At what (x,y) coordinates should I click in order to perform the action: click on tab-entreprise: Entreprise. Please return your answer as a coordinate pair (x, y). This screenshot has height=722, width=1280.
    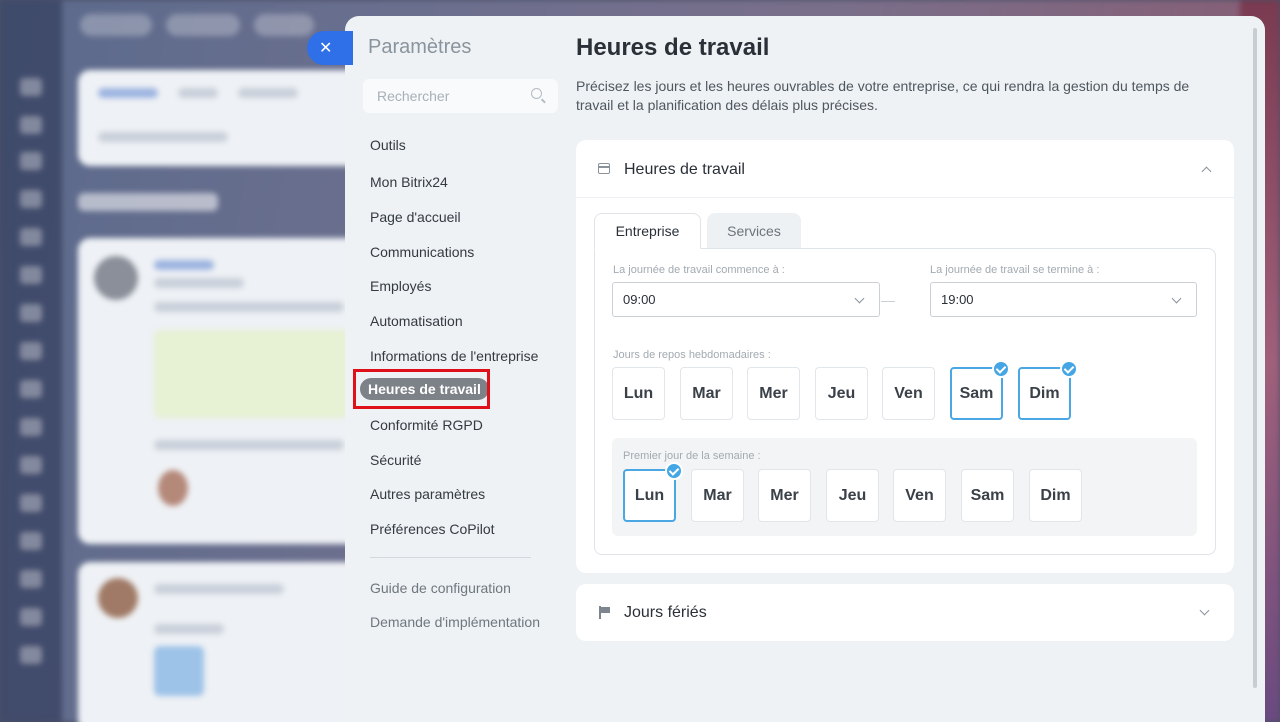
    Looking at the image, I should click on (647, 231).